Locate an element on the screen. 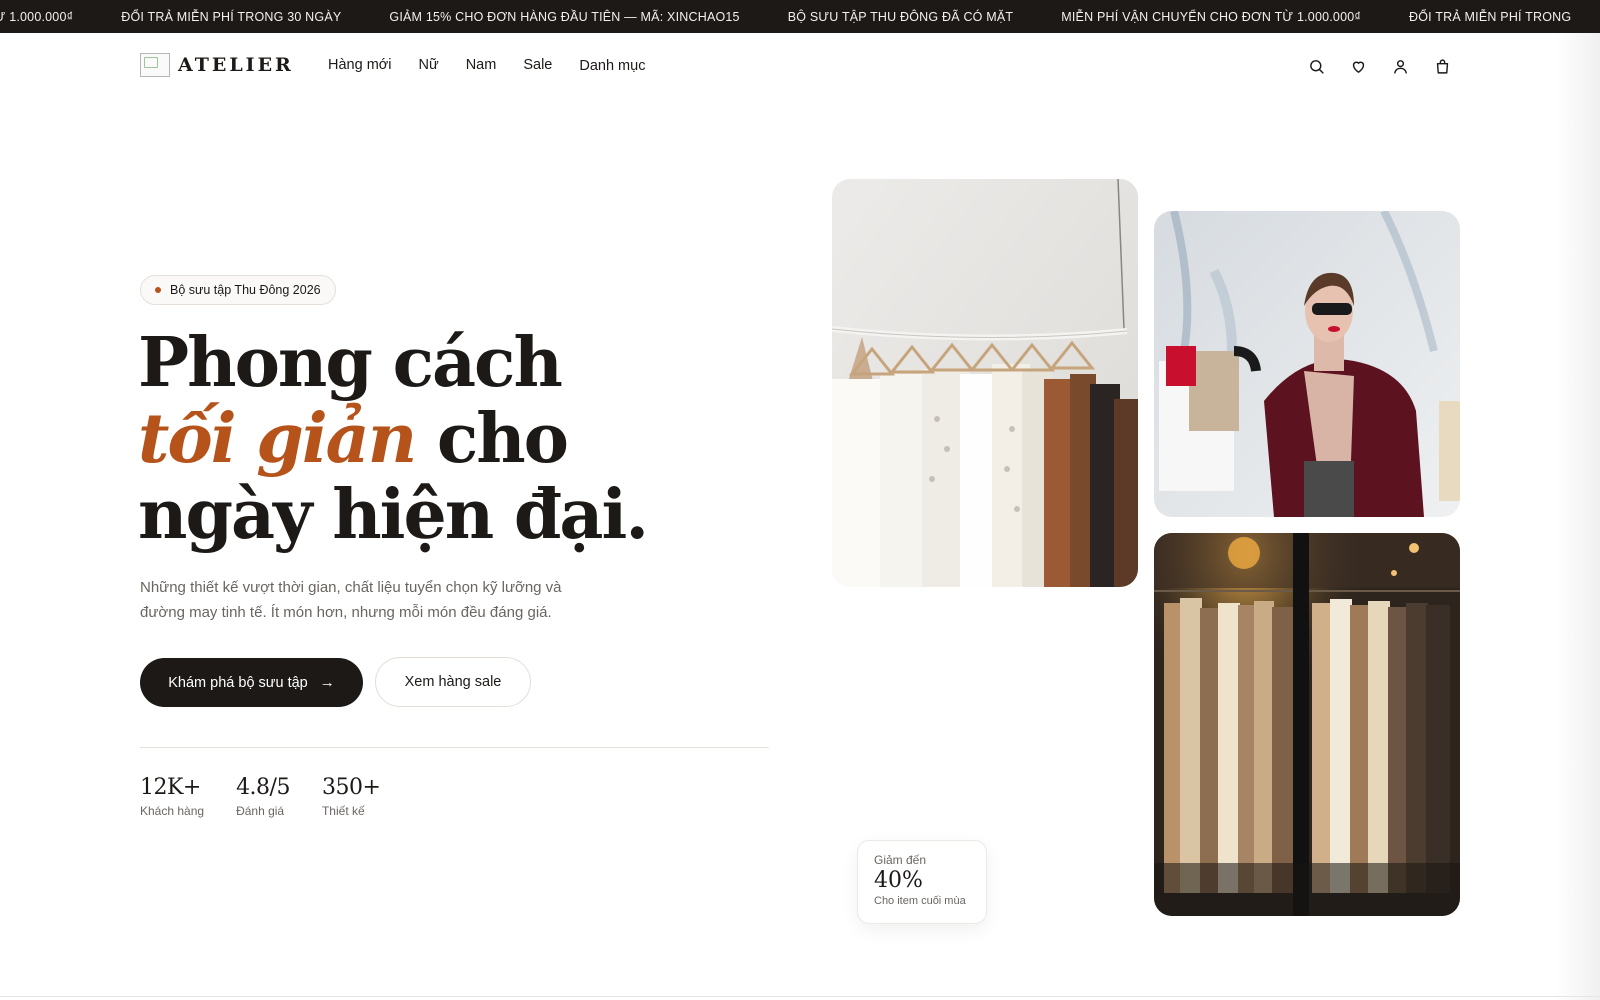 This screenshot has height=1000, width=1600. stat-label: Thiết kế is located at coordinates (343, 811).